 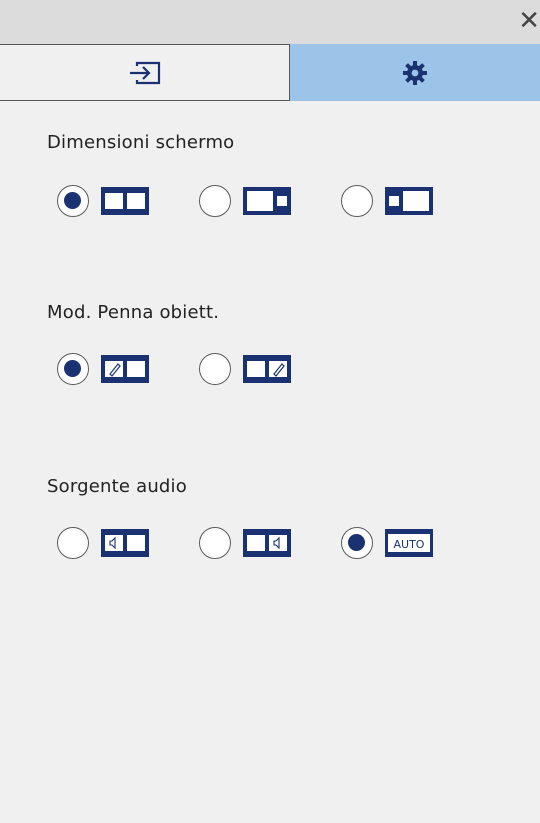 I want to click on close-button: ✕, so click(x=527, y=21).